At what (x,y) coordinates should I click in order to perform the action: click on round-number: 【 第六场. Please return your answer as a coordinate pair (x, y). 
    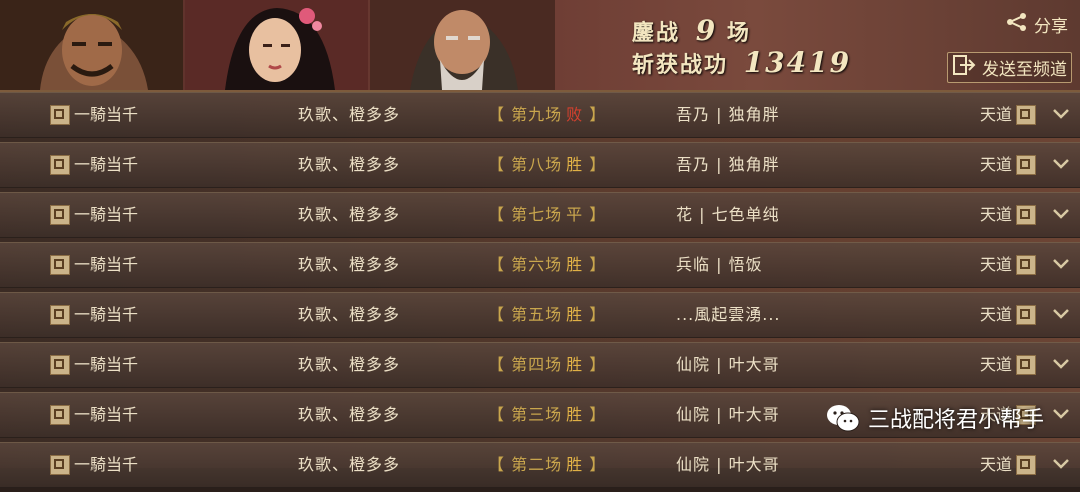
    Looking at the image, I should click on (525, 264).